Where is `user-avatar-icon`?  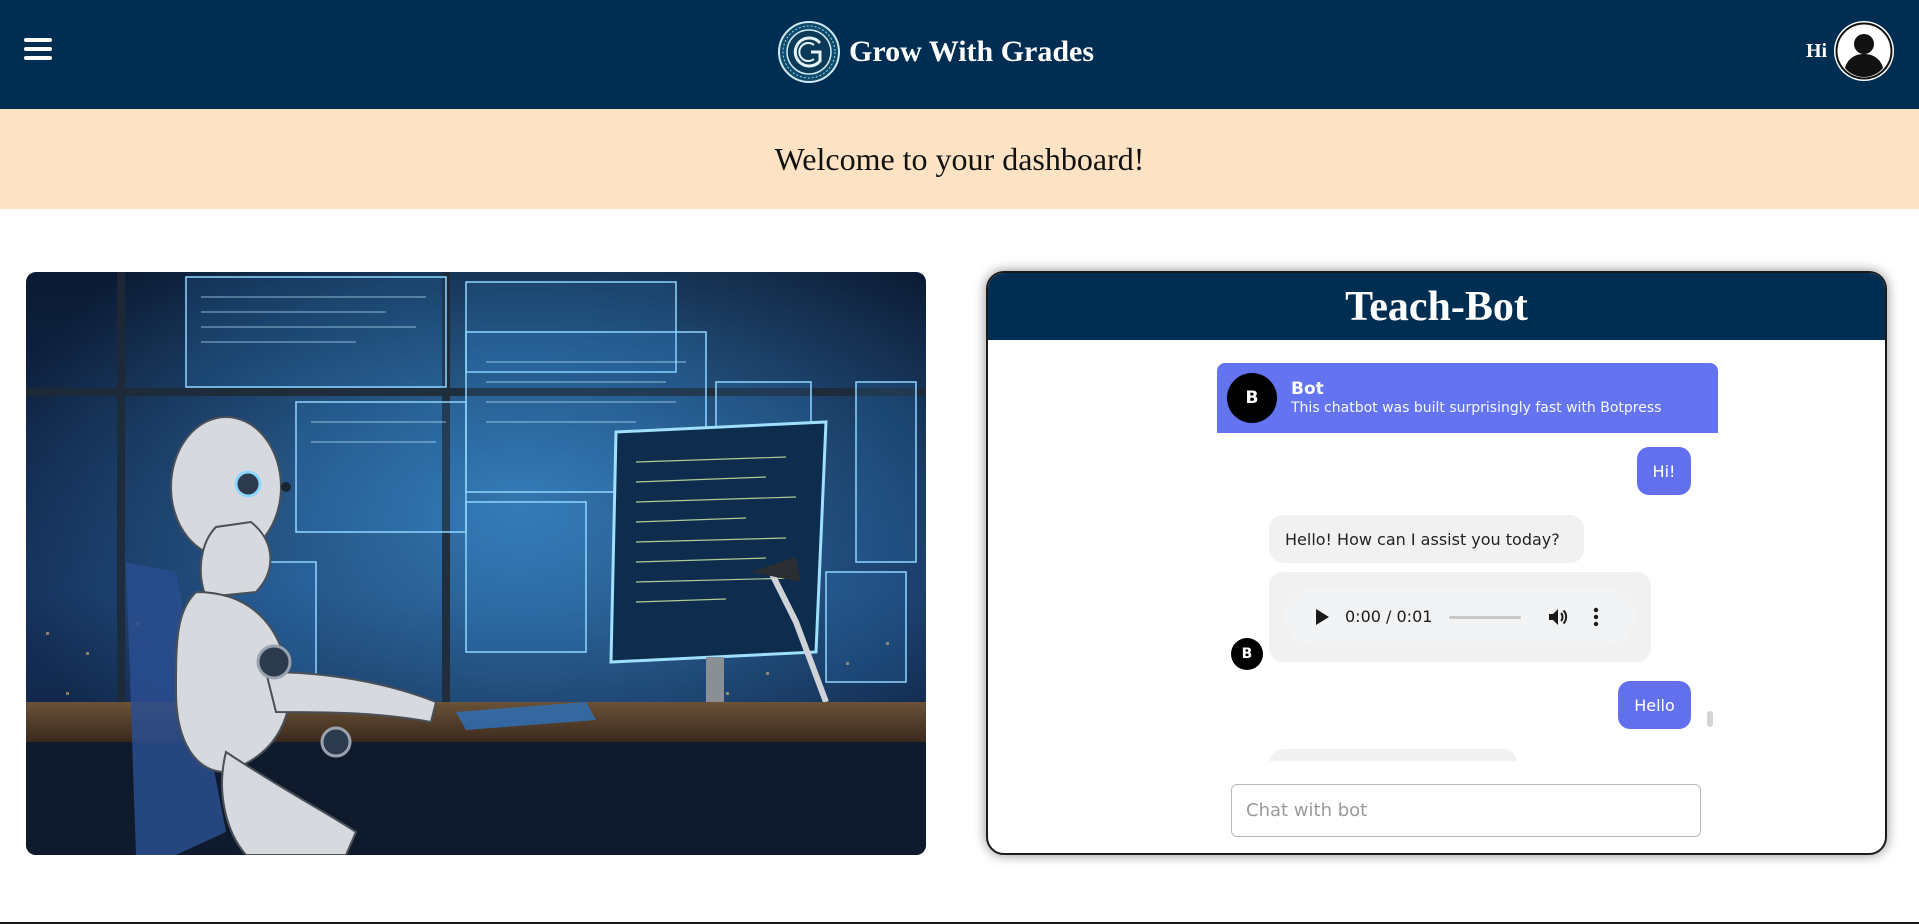
user-avatar-icon is located at coordinates (1864, 51).